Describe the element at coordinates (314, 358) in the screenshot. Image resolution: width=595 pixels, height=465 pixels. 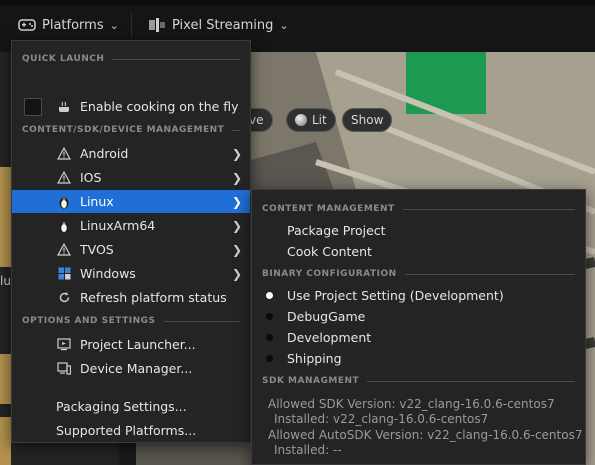
I see `config-option-label: Shipping` at that location.